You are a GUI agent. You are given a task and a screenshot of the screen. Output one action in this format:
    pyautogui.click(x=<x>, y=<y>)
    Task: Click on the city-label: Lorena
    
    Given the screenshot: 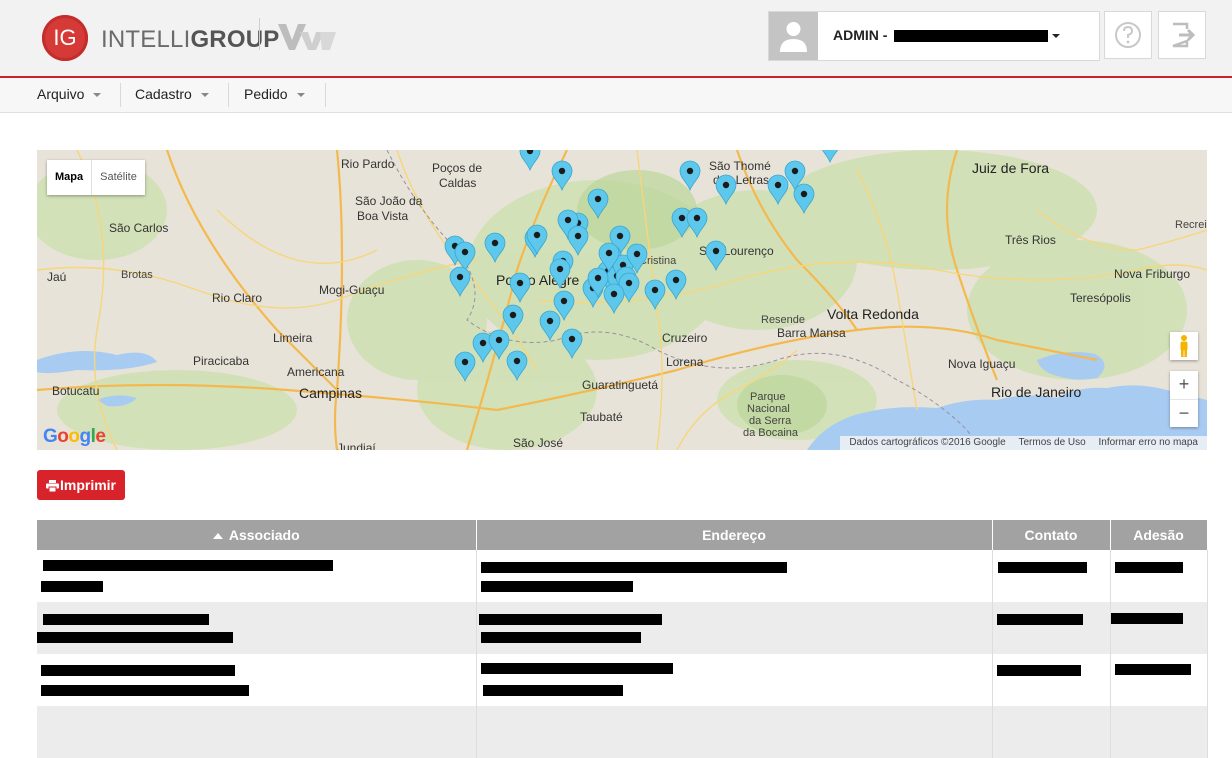 What is the action you would take?
    pyautogui.click(x=685, y=362)
    